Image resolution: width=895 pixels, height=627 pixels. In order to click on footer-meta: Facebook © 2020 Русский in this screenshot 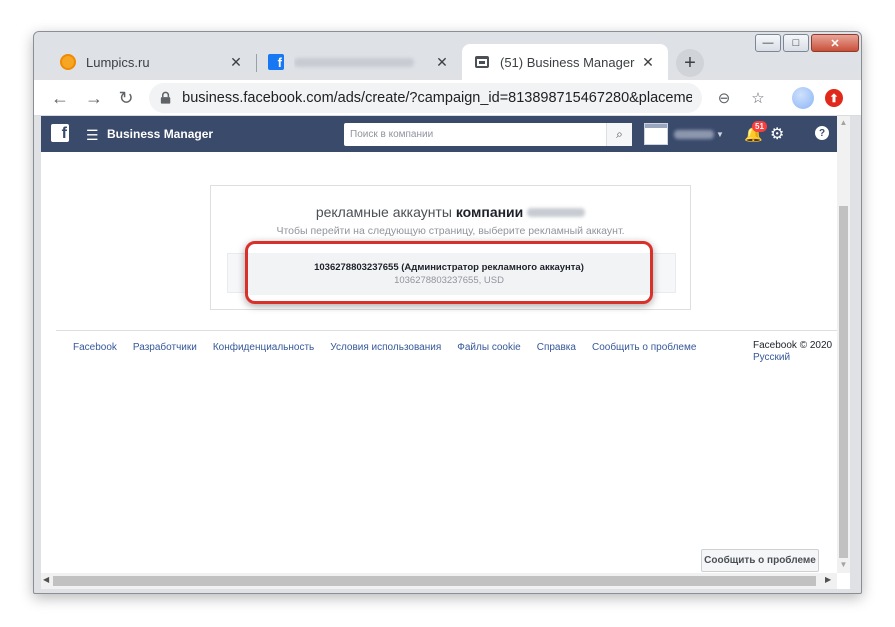, I will do `click(792, 352)`.